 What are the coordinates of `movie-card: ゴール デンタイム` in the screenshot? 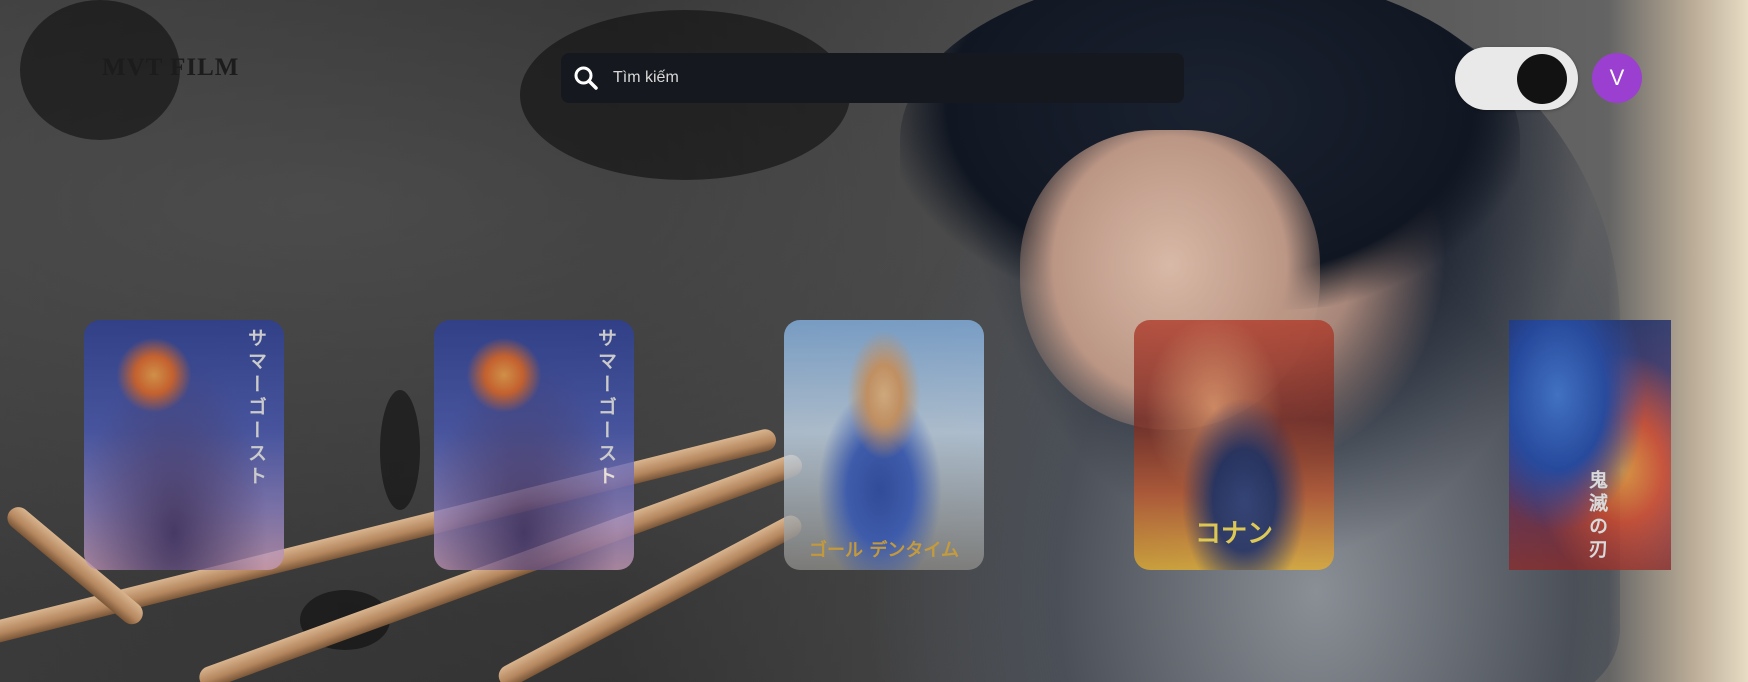 It's located at (884, 445).